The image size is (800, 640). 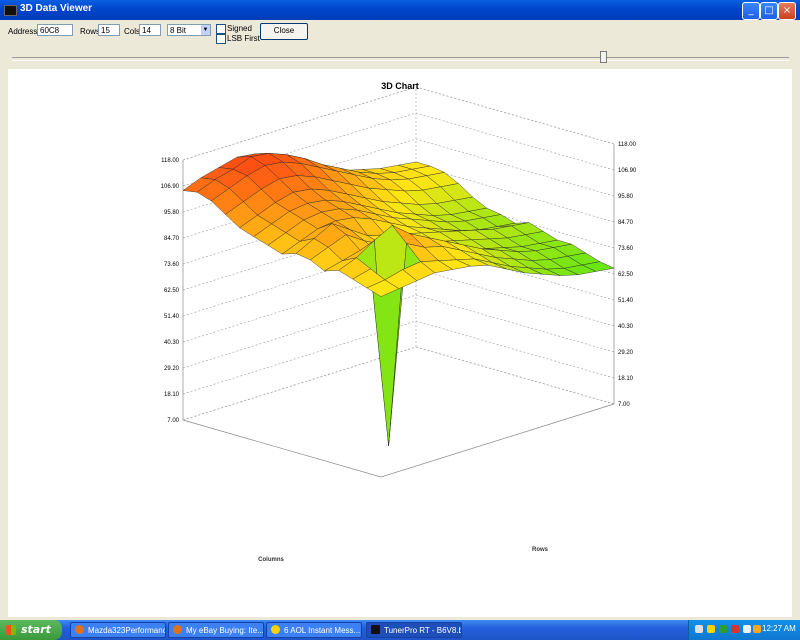 I want to click on rows-input: 15, so click(x=109, y=30).